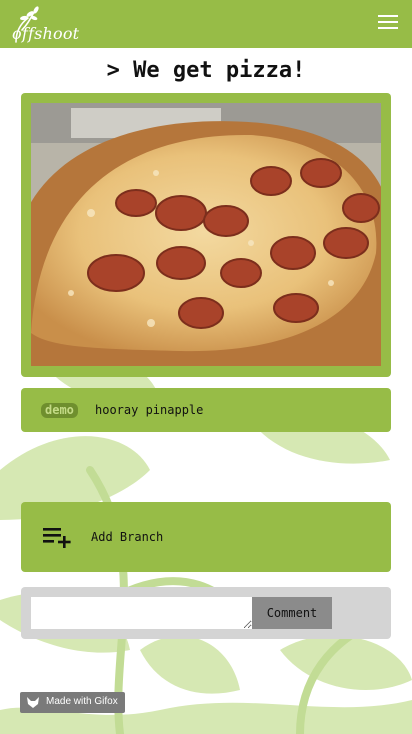 Image resolution: width=412 pixels, height=734 pixels. What do you see at coordinates (57, 538) in the screenshot?
I see `playlist-add-icon` at bounding box center [57, 538].